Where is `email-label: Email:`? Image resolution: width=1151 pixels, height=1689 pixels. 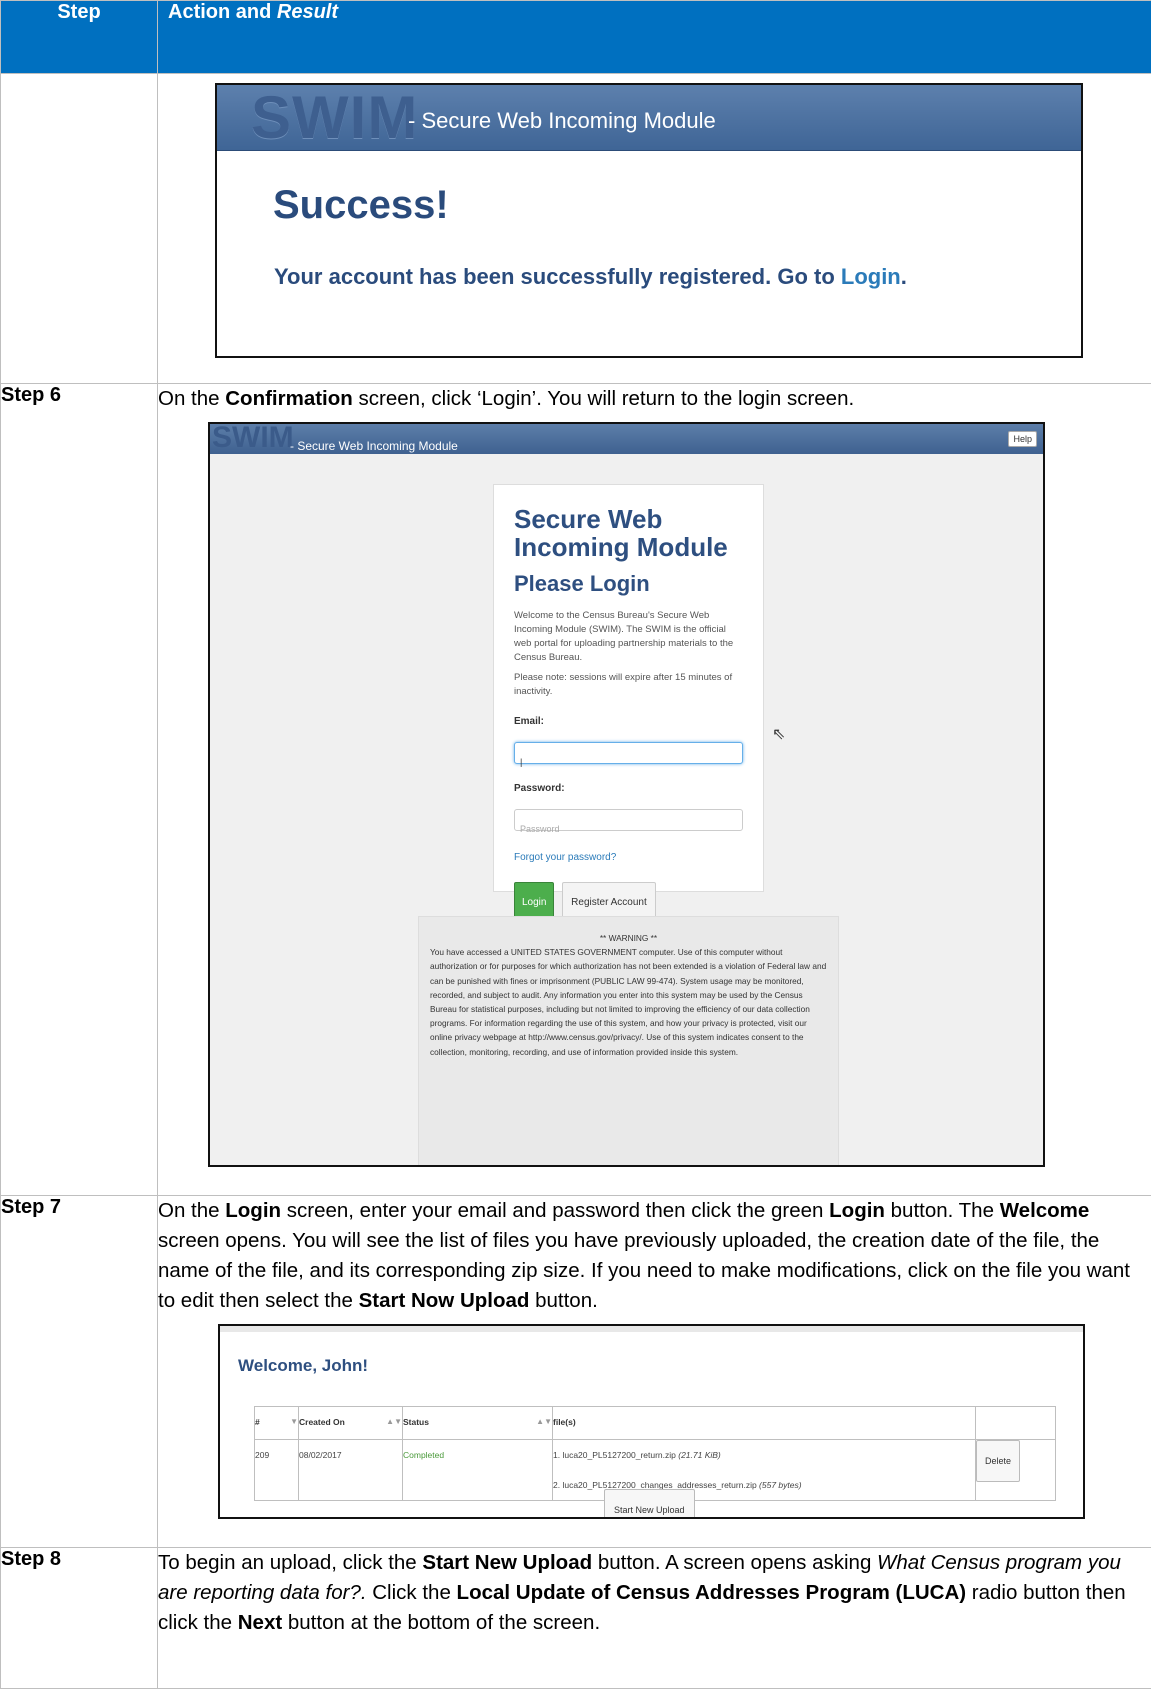 email-label: Email: is located at coordinates (628, 722).